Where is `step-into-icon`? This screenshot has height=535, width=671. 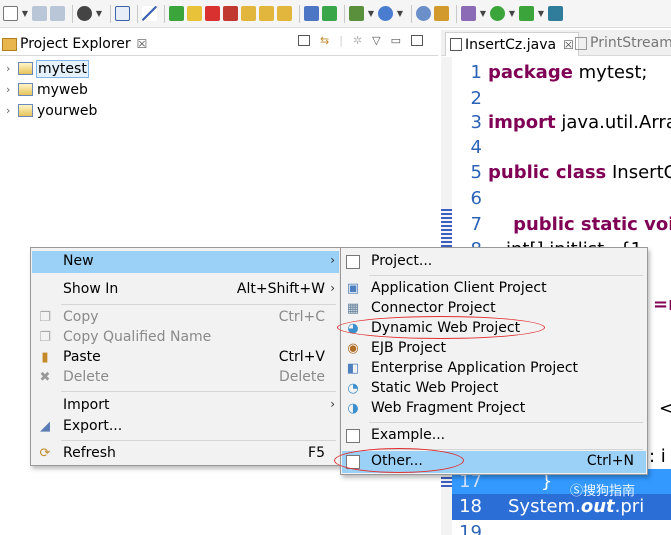 step-into-icon is located at coordinates (248, 13).